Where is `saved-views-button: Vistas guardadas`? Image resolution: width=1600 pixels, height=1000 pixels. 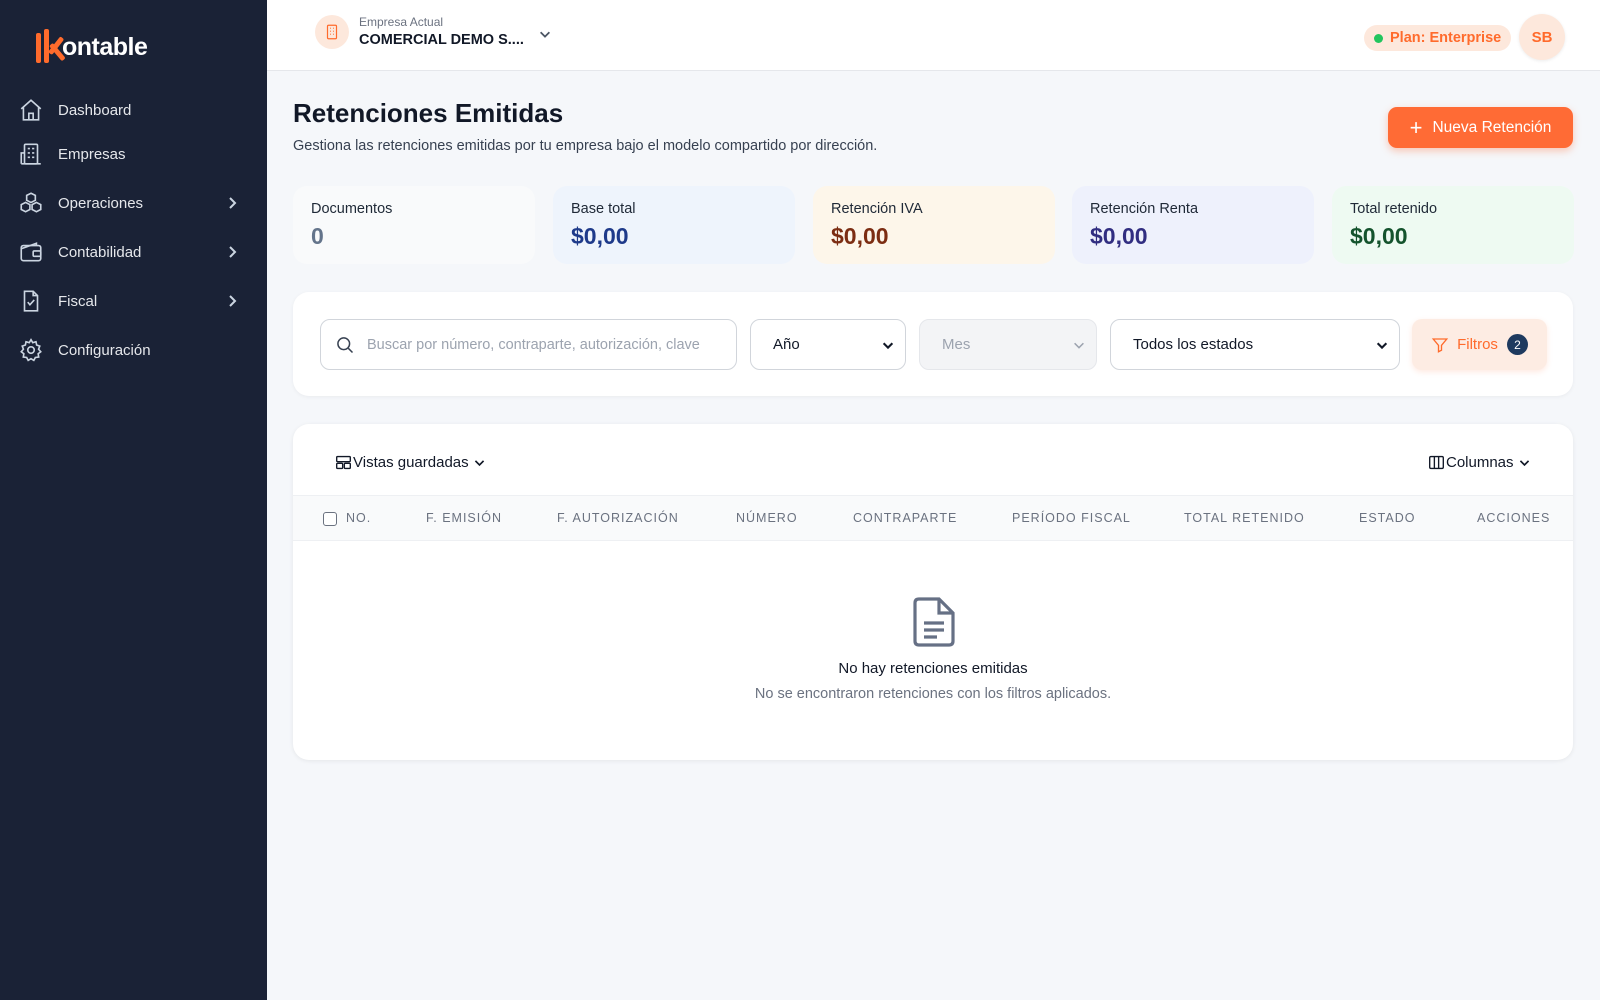
saved-views-button: Vistas guardadas is located at coordinates (410, 462).